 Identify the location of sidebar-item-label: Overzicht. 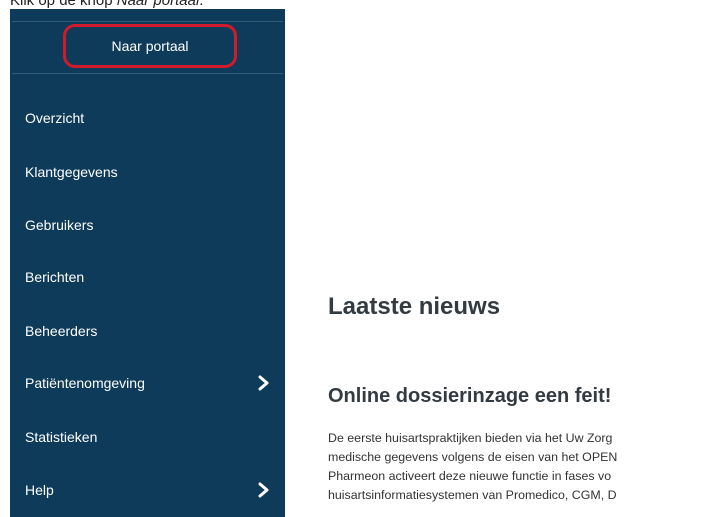
(55, 118).